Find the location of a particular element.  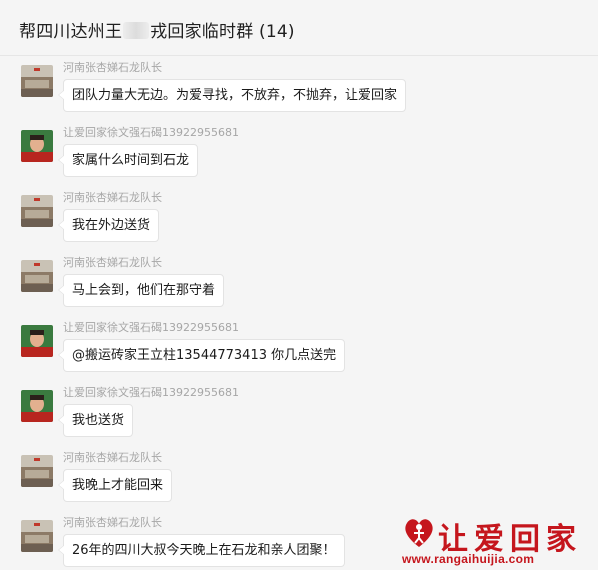

message-bubble: 26年的四川大叔今天晚上在石龙和亲人团聚！ is located at coordinates (201, 550).